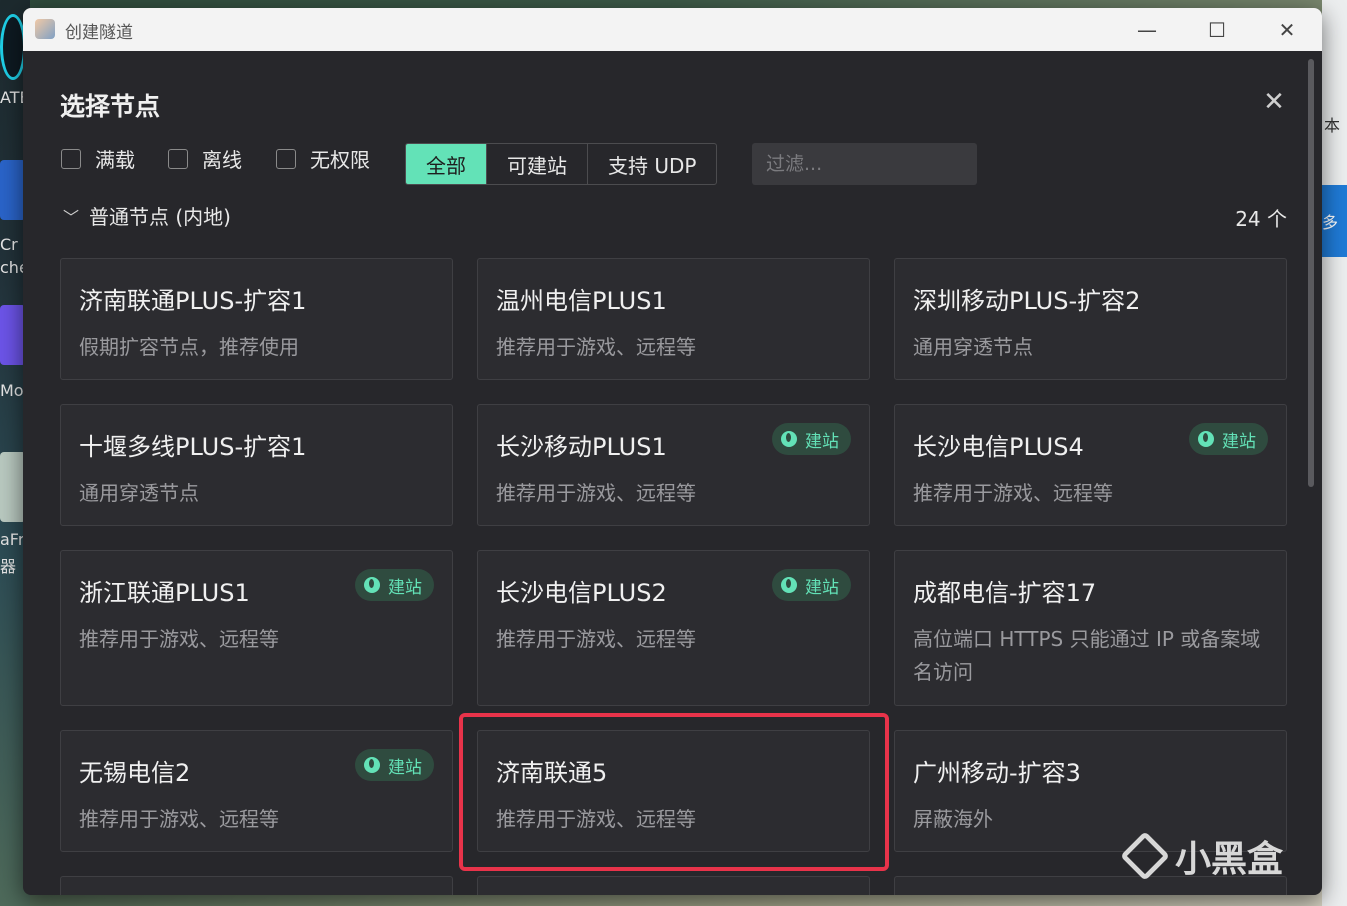 Image resolution: width=1347 pixels, height=906 pixels. I want to click on desktop-label: 器, so click(8, 566).